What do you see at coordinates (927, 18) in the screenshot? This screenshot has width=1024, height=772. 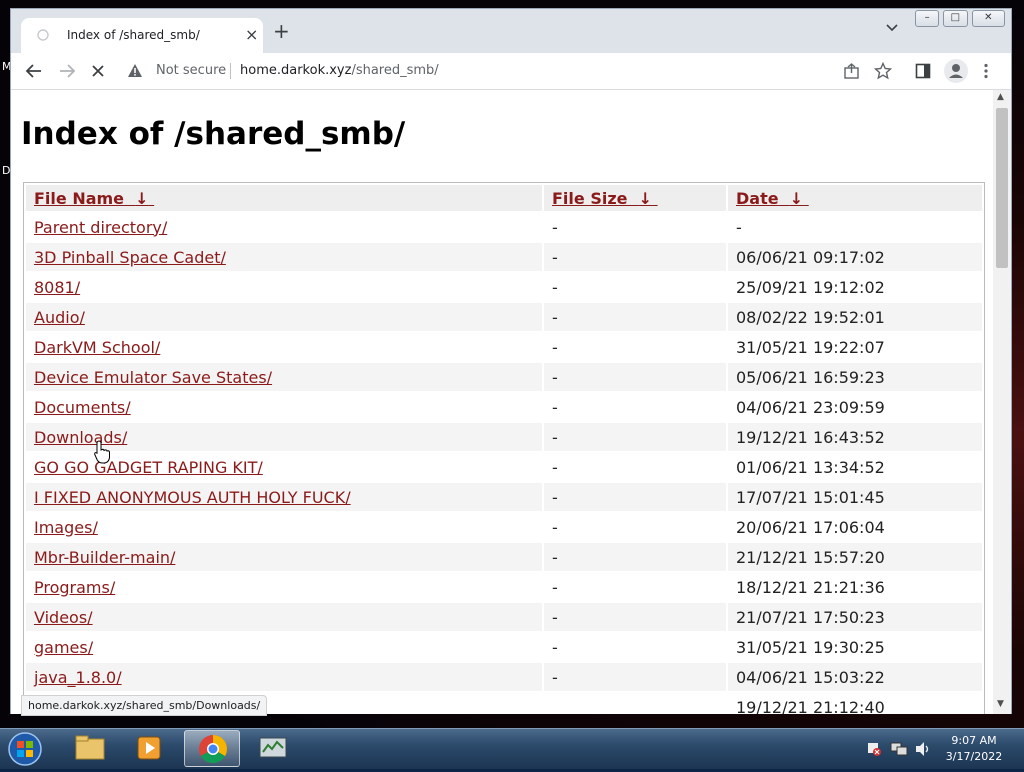 I see `minimize-button: –` at bounding box center [927, 18].